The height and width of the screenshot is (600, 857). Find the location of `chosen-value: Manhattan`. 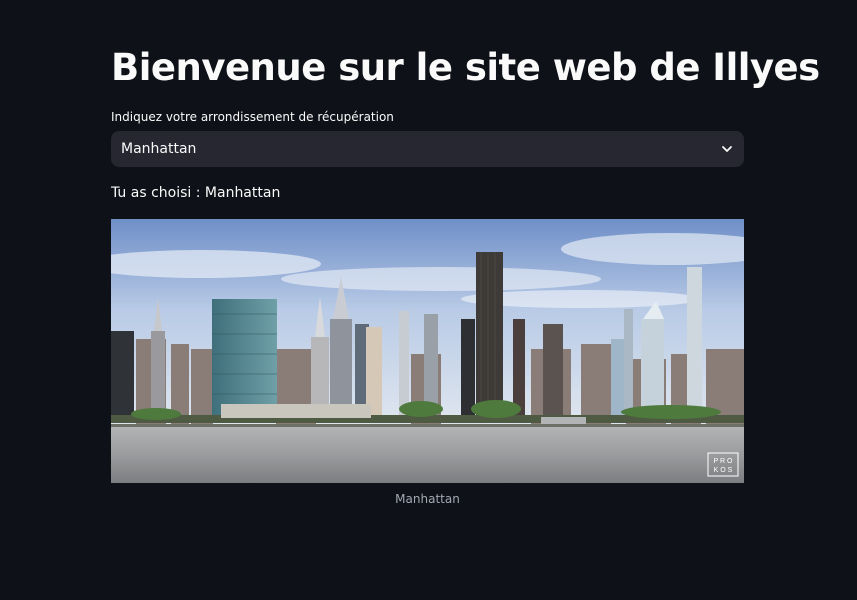

chosen-value: Manhattan is located at coordinates (242, 193).